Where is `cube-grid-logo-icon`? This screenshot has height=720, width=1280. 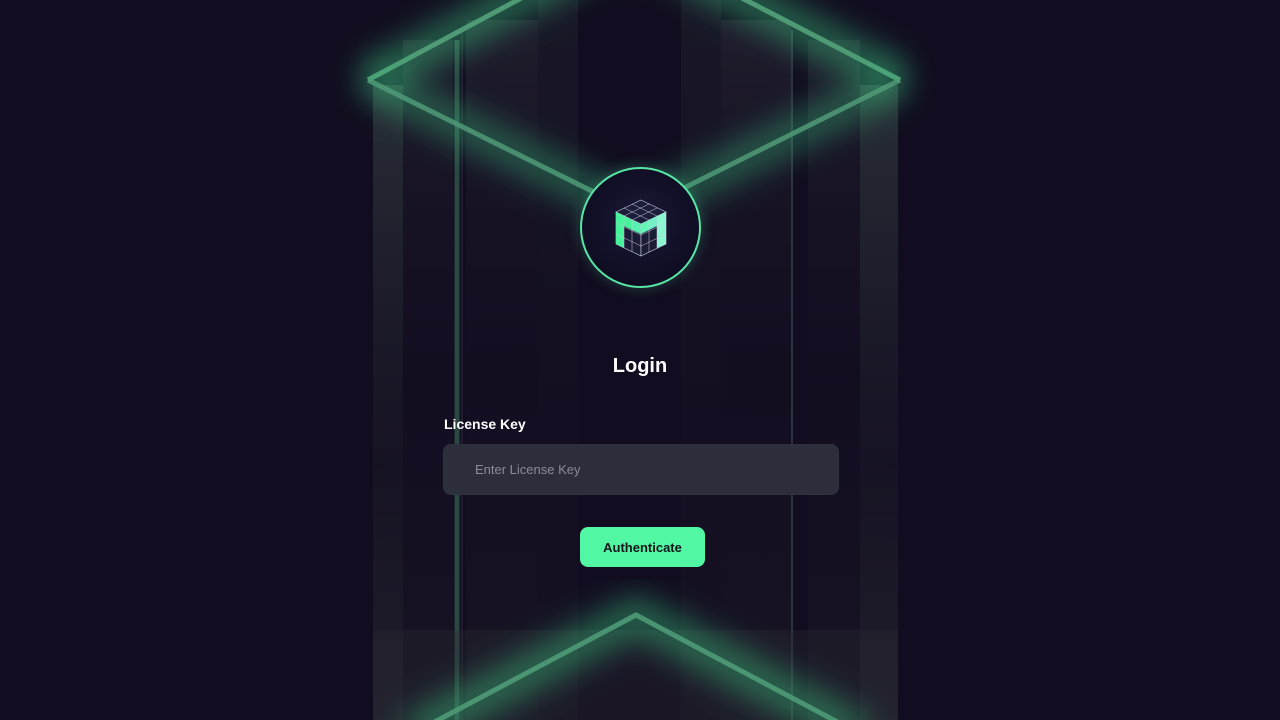 cube-grid-logo-icon is located at coordinates (641, 228).